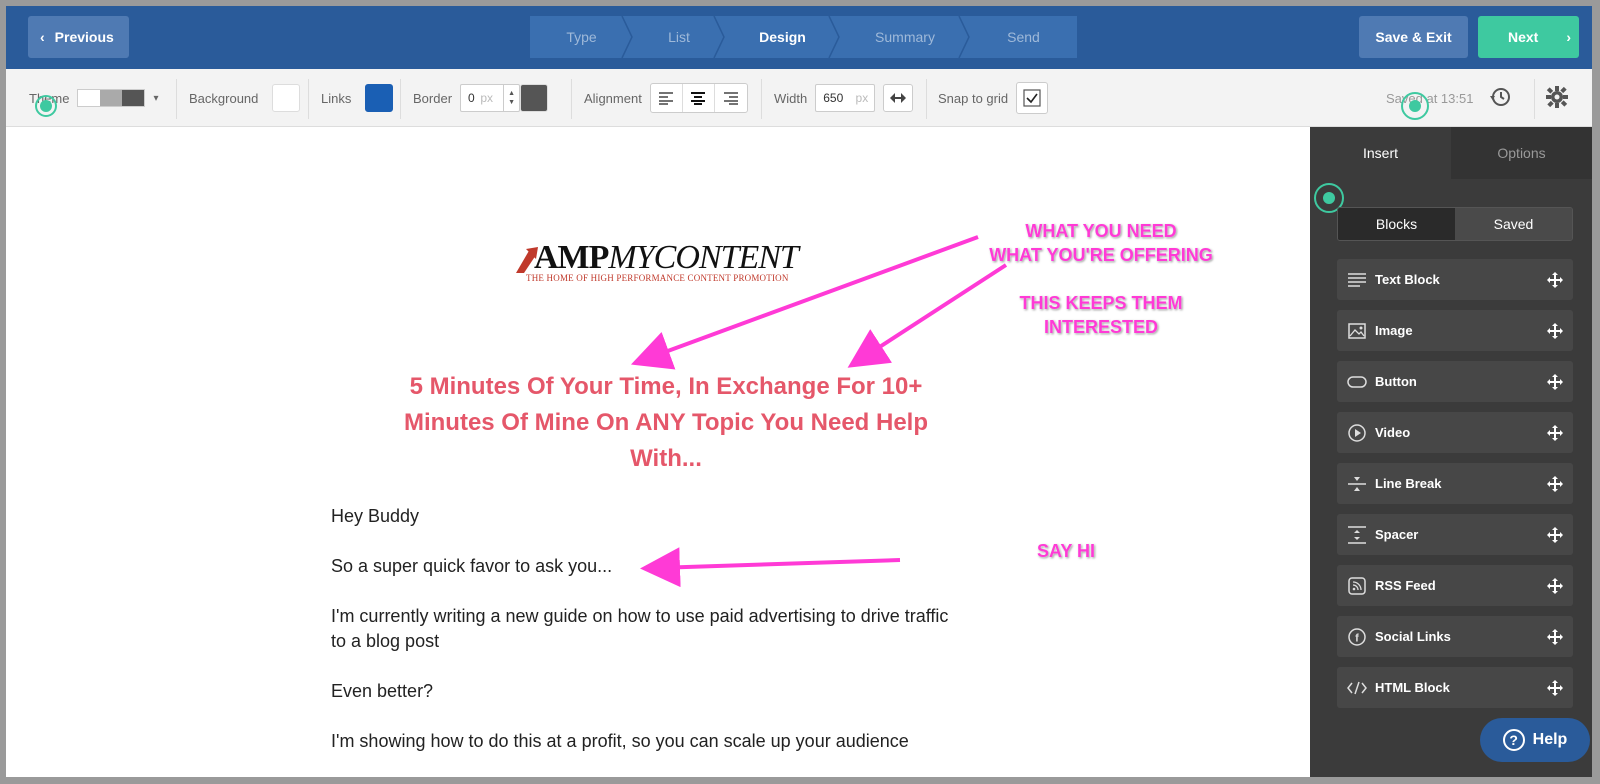  Describe the element at coordinates (490, 98) in the screenshot. I see `border-width-input: 0 px ▲ ▼` at that location.